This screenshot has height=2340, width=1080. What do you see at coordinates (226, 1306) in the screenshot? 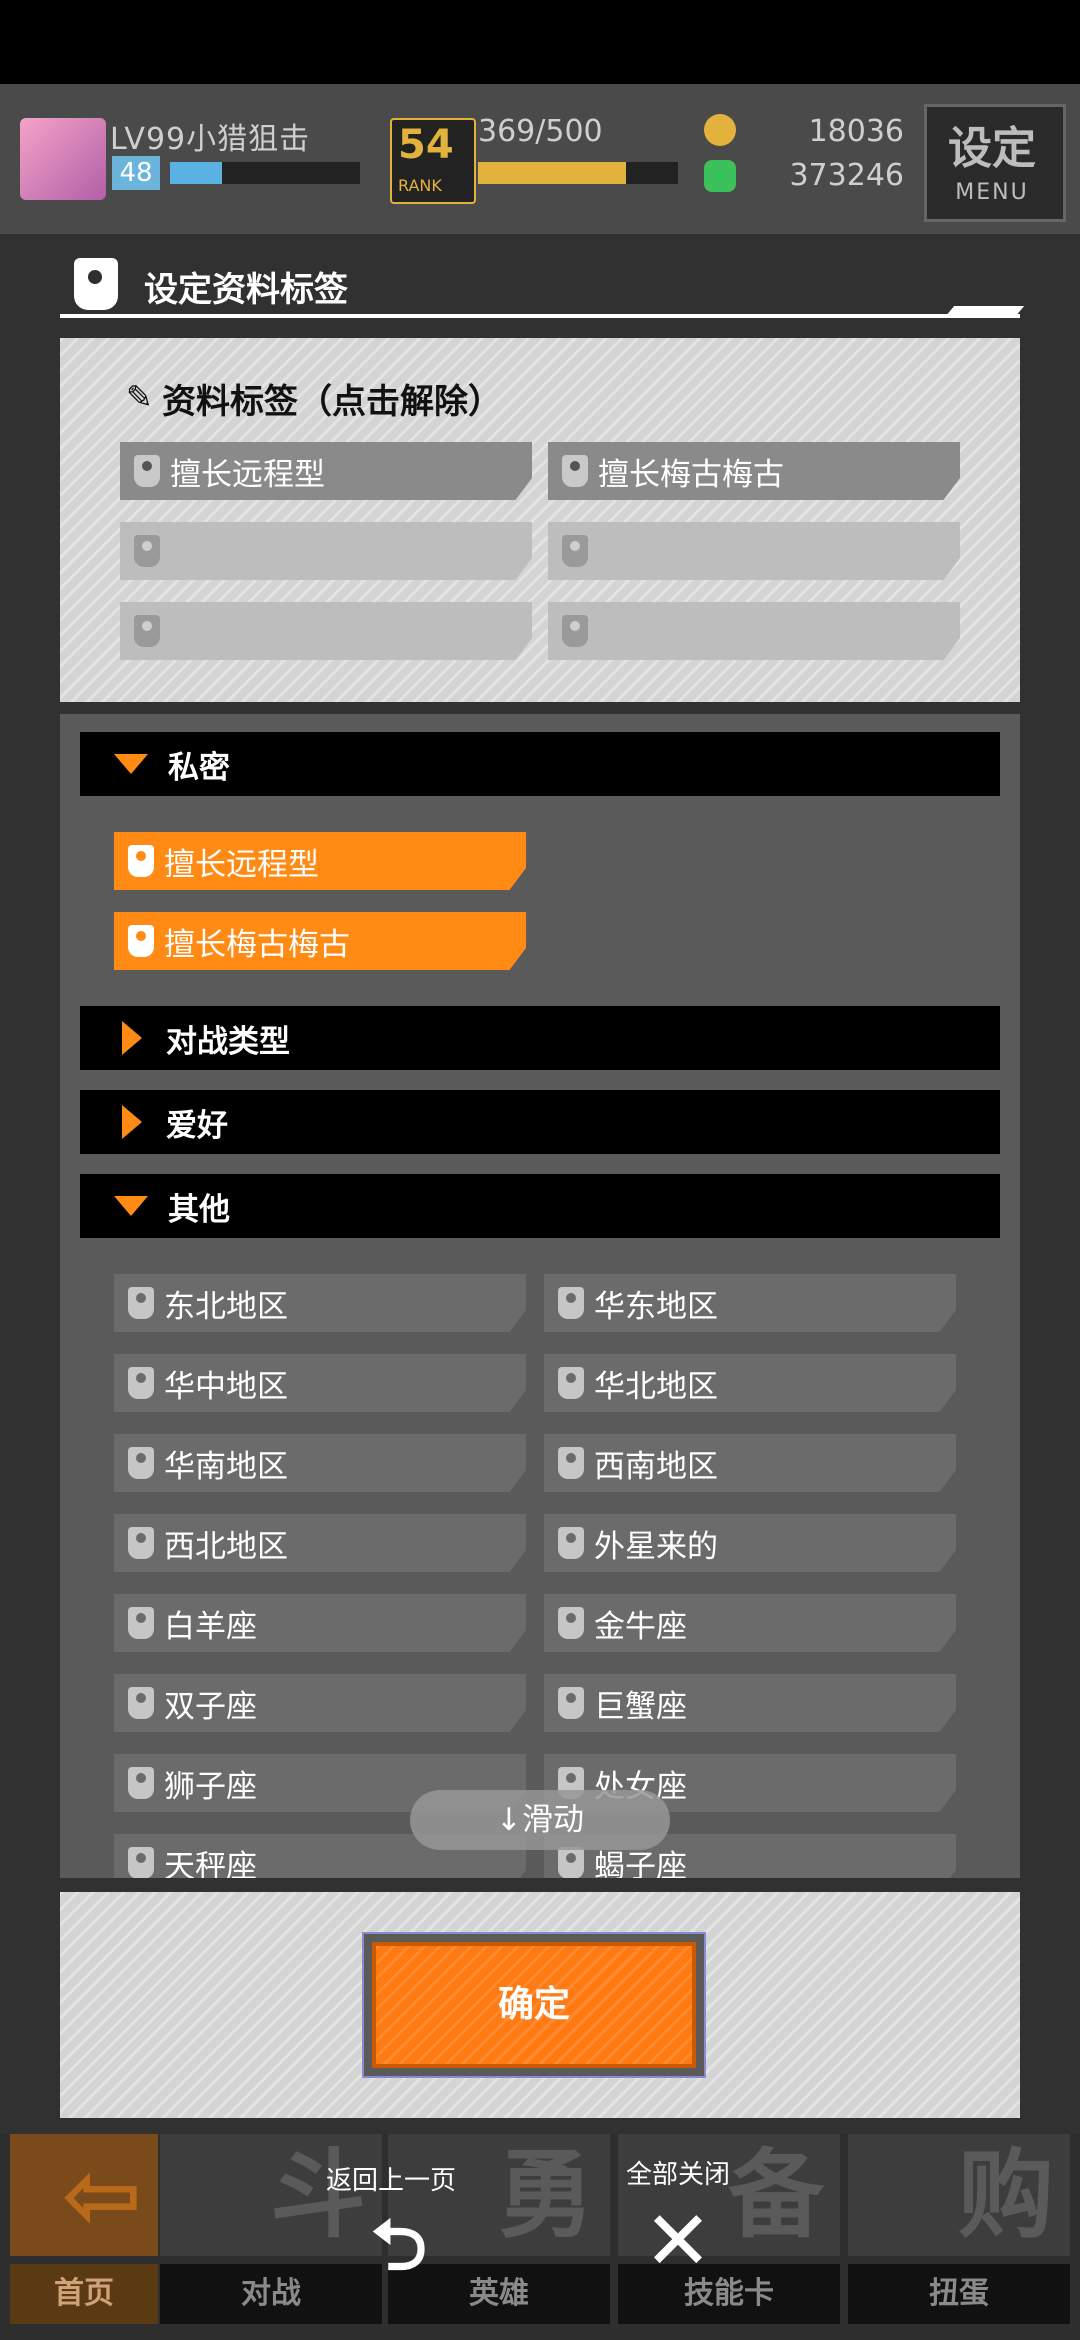
I see `tag-label: 东北地区` at bounding box center [226, 1306].